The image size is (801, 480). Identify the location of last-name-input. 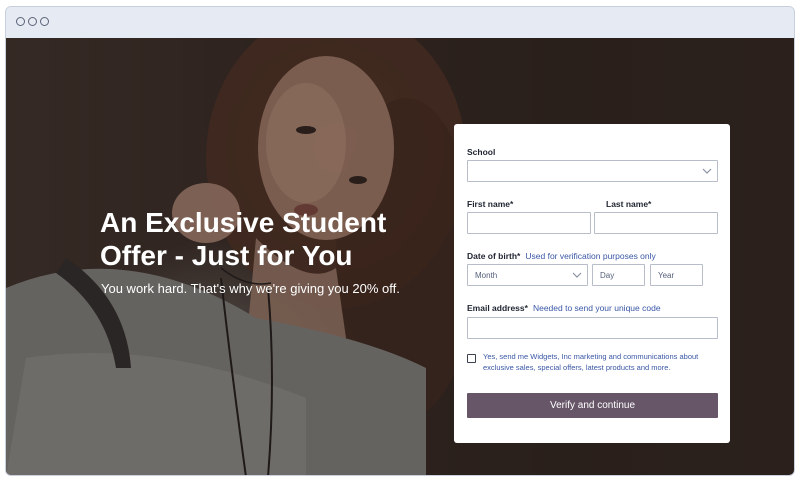
(656, 223).